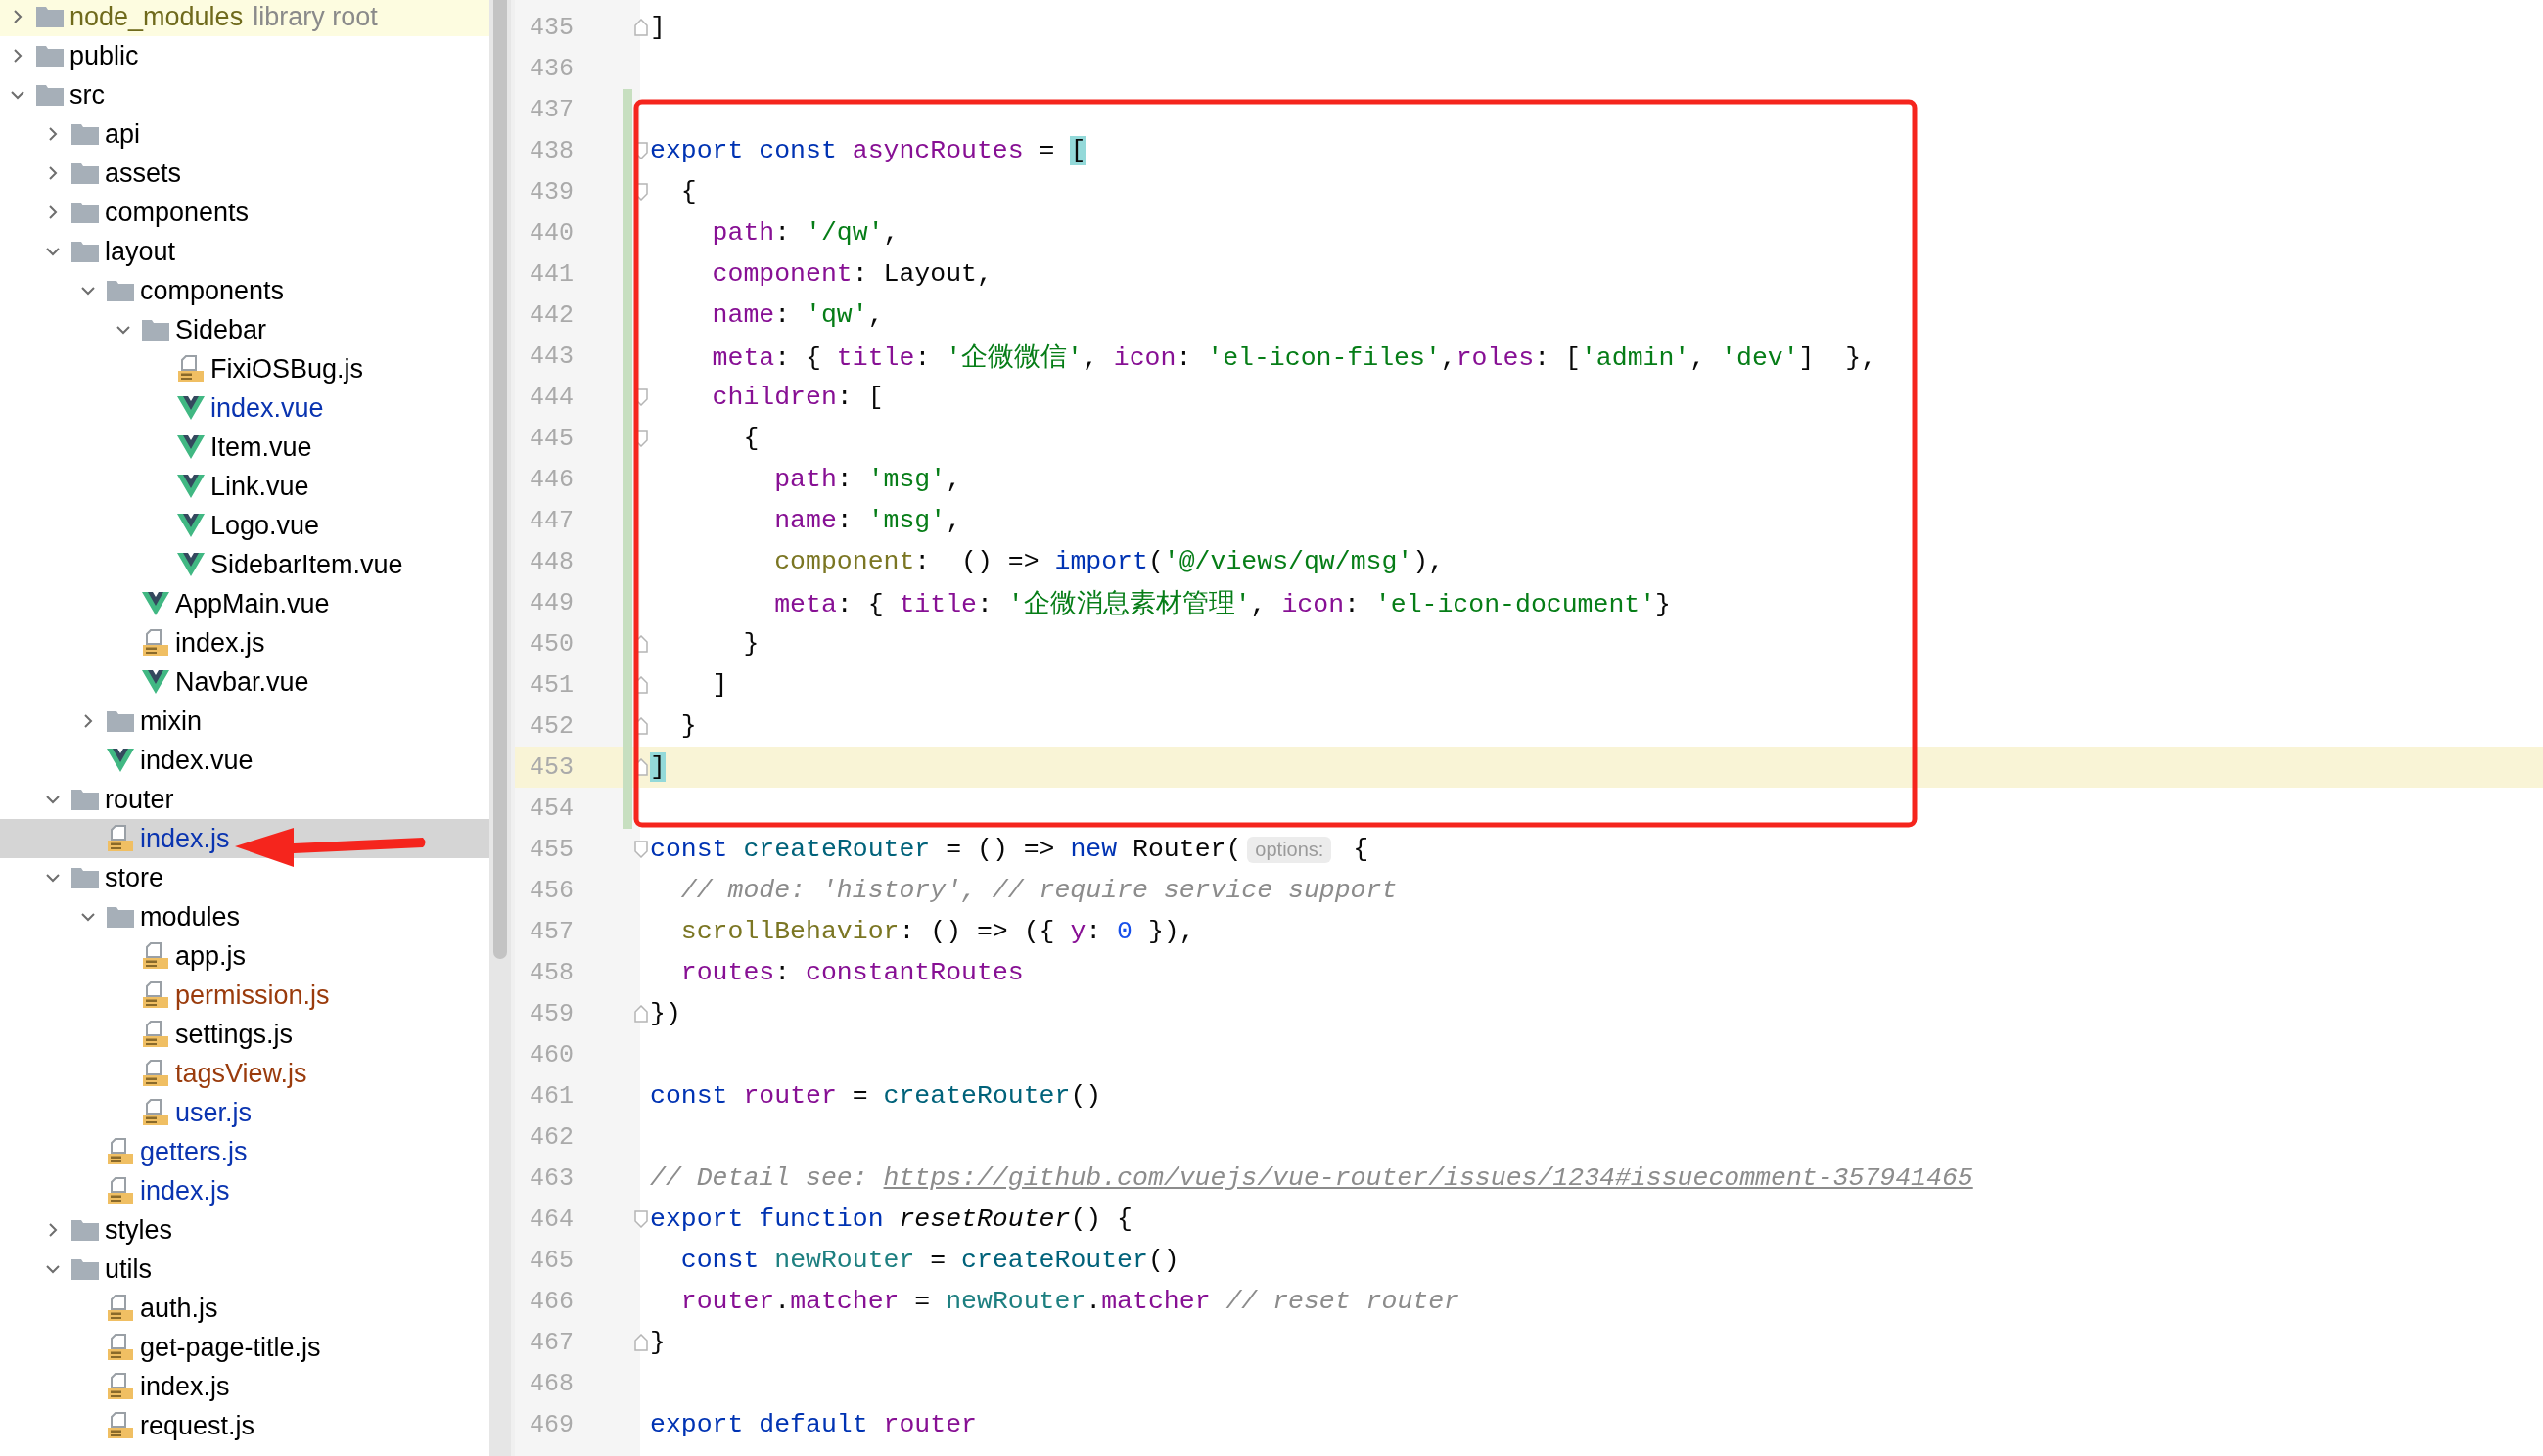 Image resolution: width=2543 pixels, height=1456 pixels. Describe the element at coordinates (552, 150) in the screenshot. I see `line-number: 438` at that location.